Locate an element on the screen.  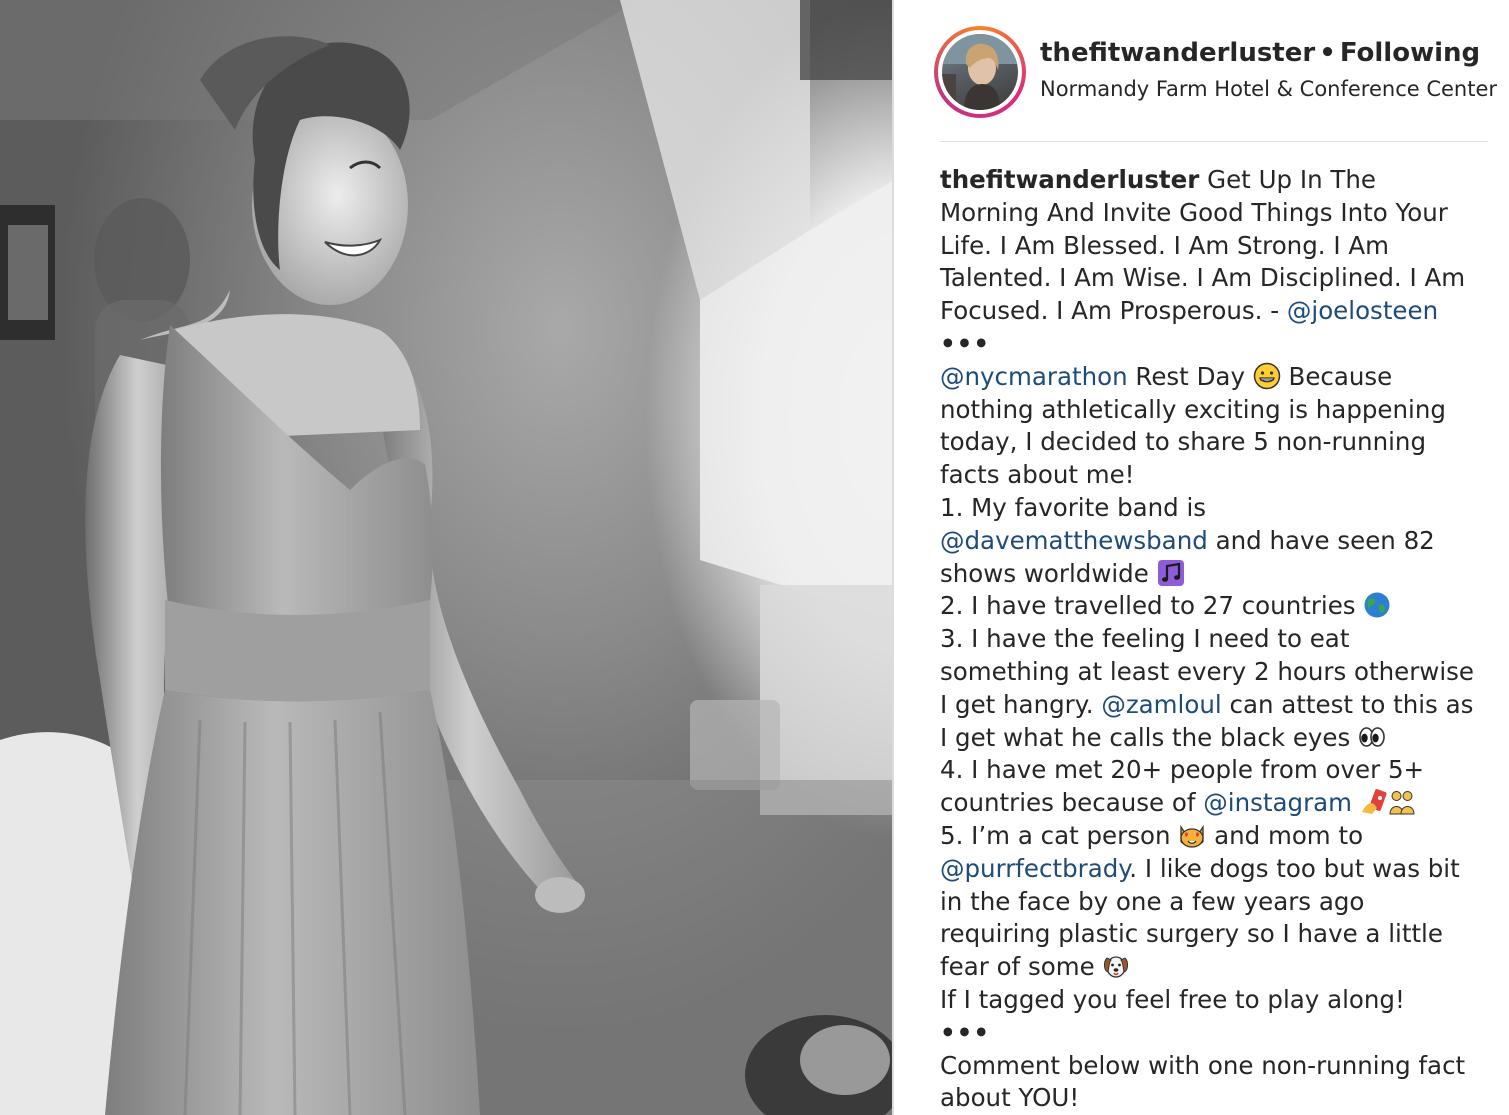
fact-5-text: 5. I’m a cat person is located at coordinates (1059, 835).